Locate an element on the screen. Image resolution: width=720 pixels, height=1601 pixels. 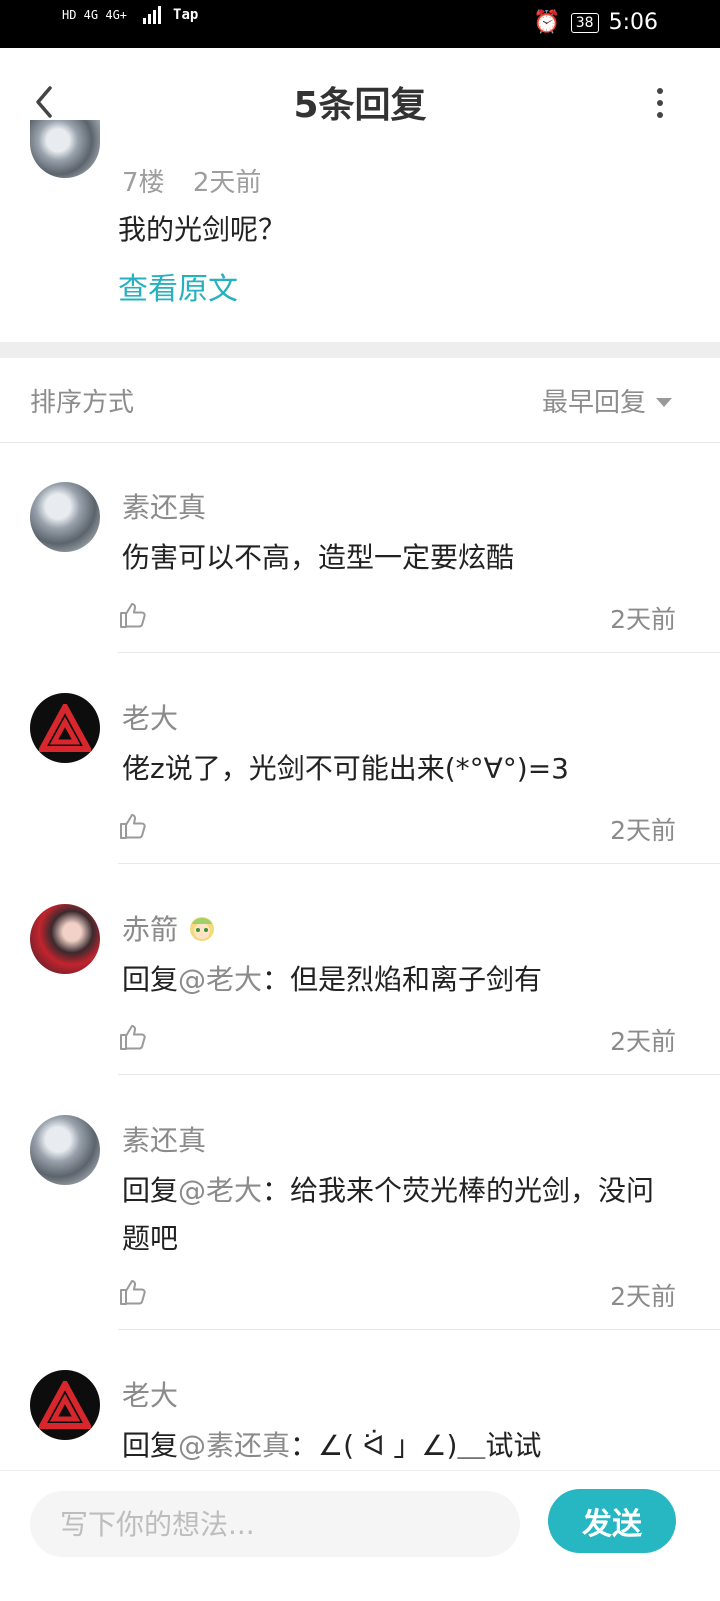
more-options-button is located at coordinates (660, 103).